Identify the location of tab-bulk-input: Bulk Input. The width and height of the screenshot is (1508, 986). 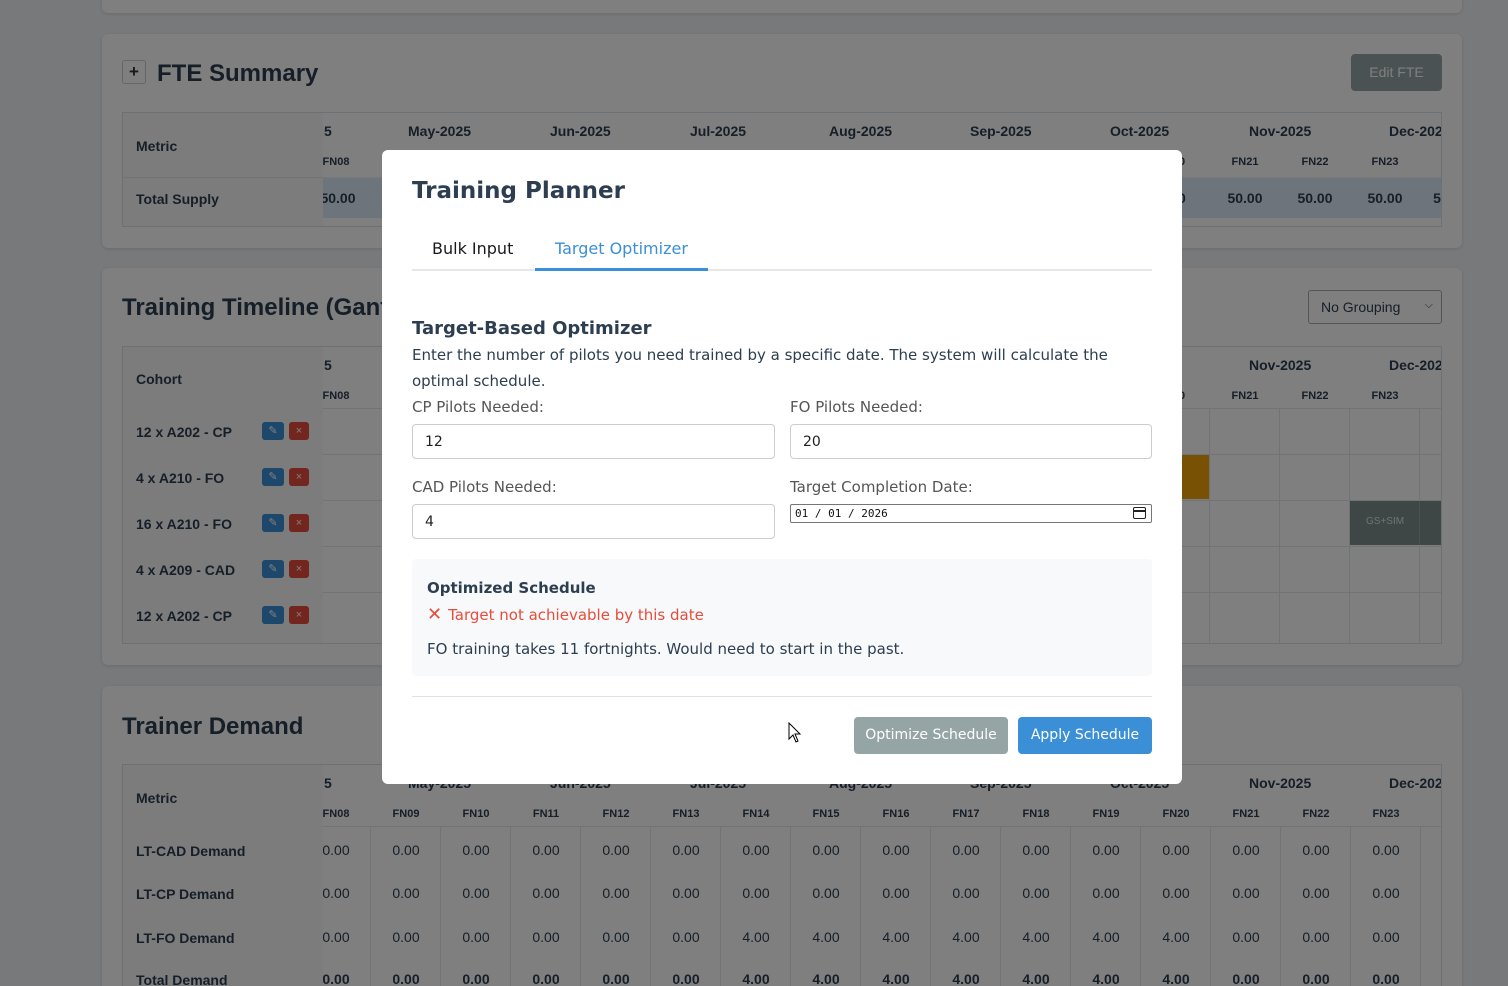
(472, 249).